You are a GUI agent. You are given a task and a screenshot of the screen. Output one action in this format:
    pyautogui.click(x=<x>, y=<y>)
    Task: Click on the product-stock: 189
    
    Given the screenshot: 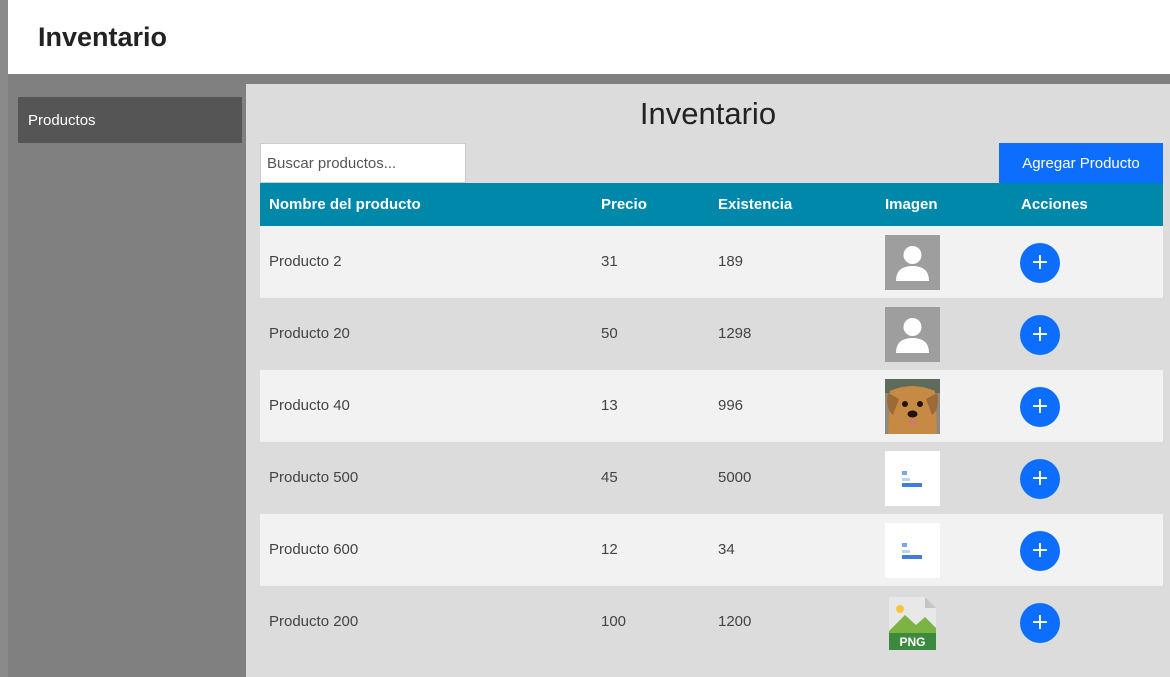 What is the action you would take?
    pyautogui.click(x=731, y=261)
    